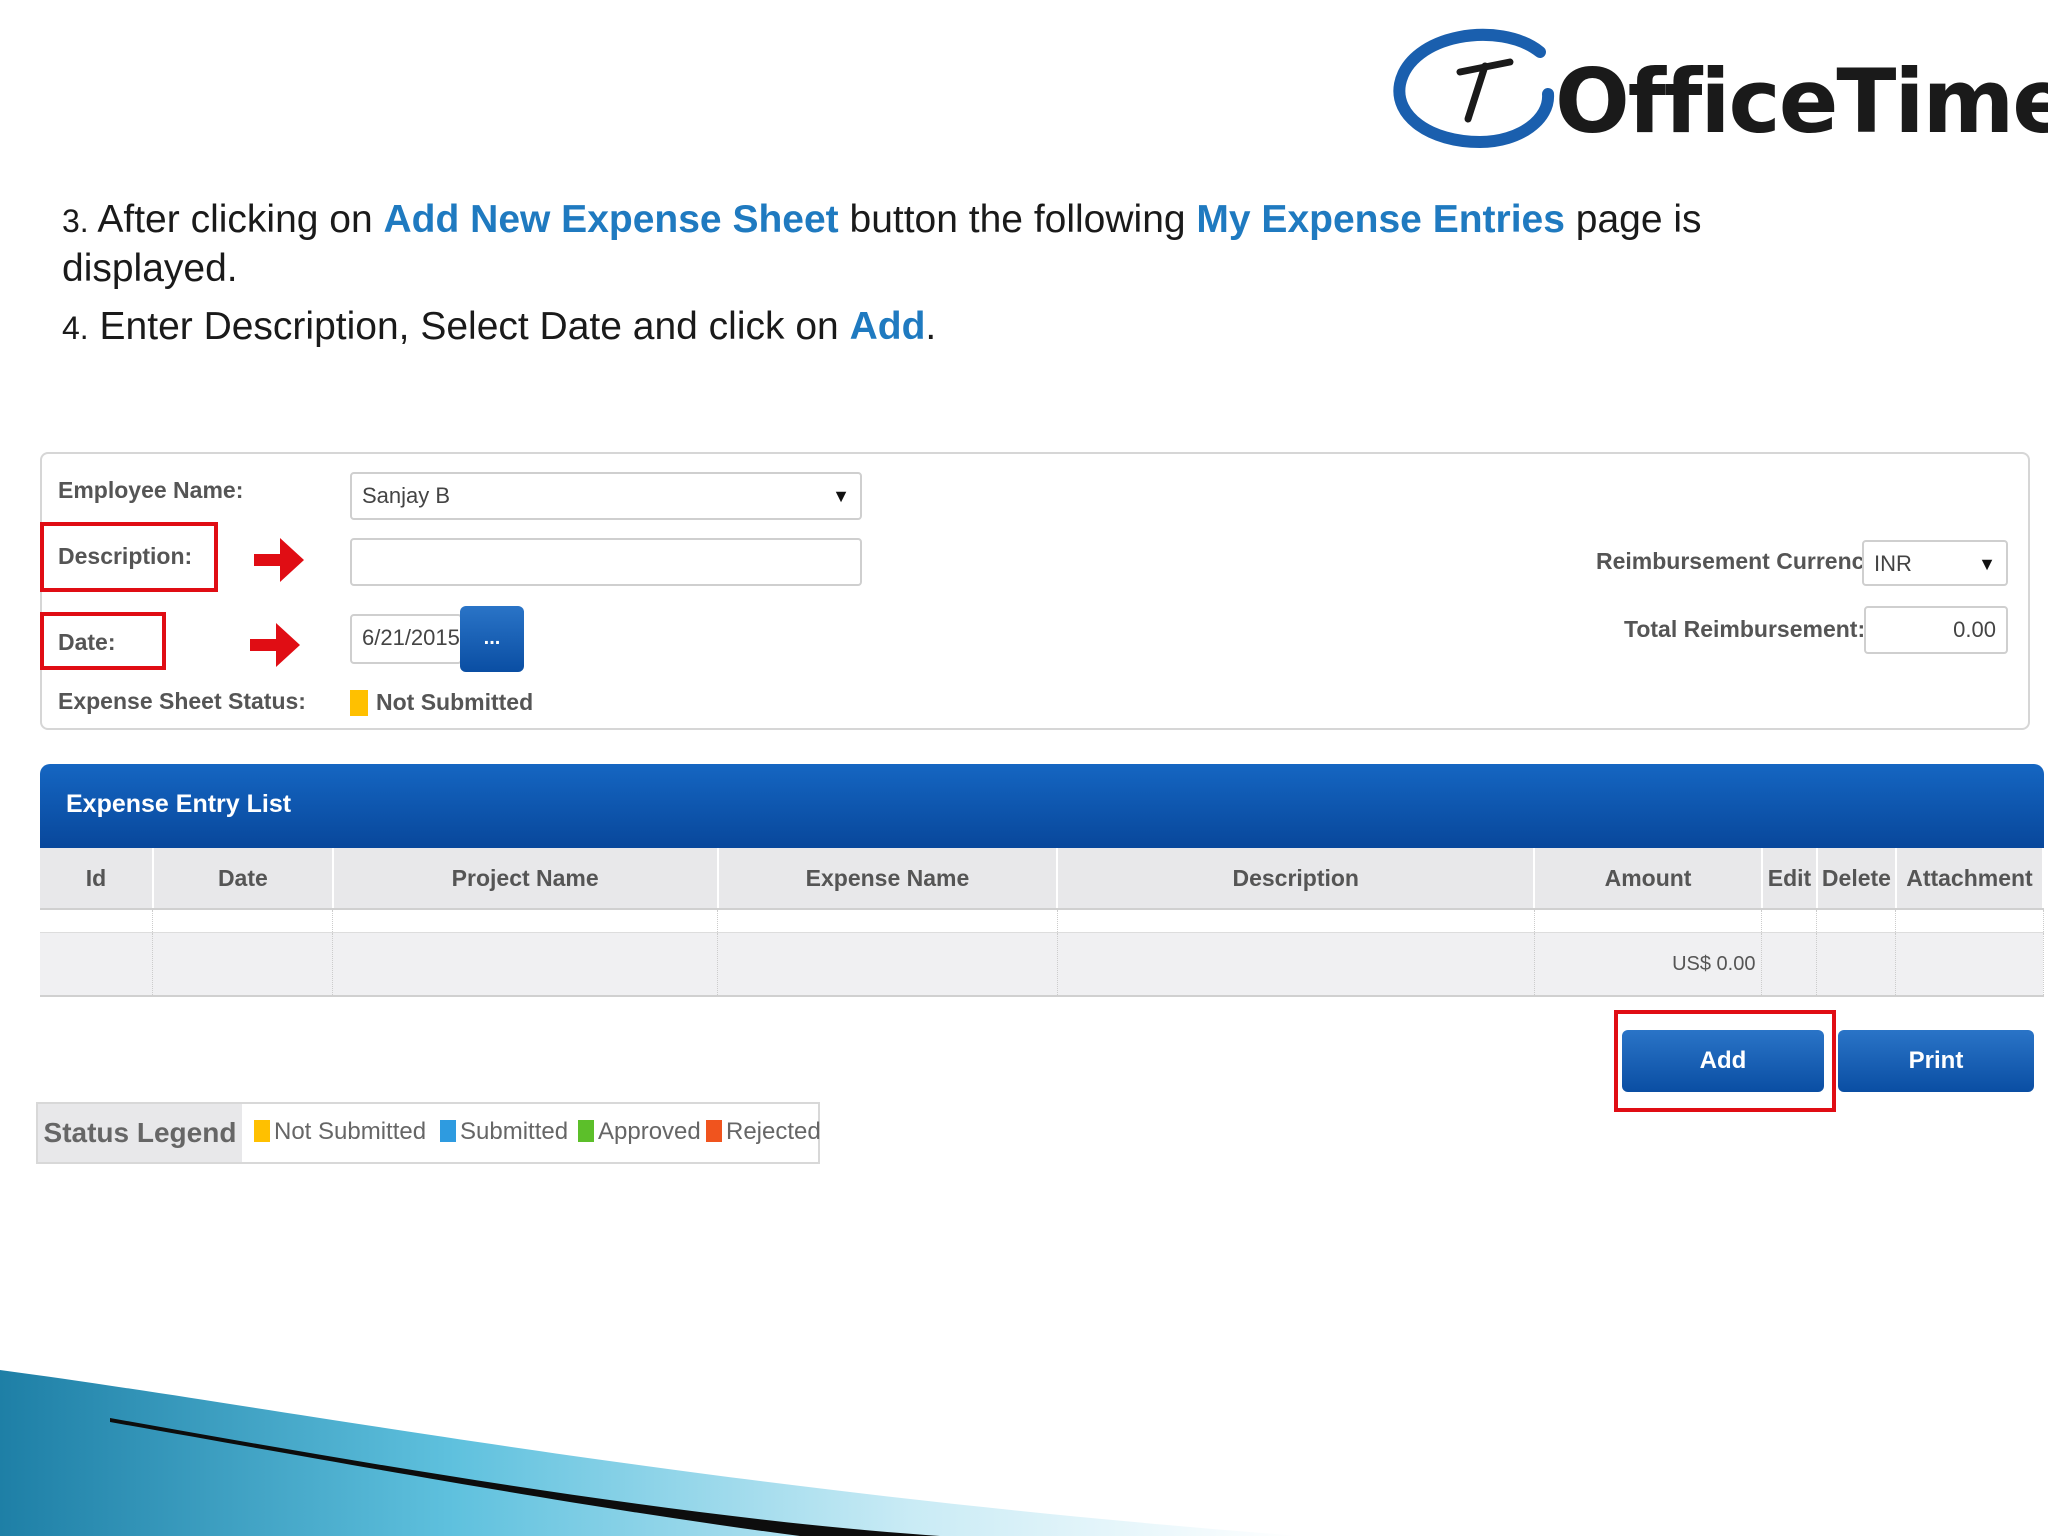 The image size is (2048, 1536). What do you see at coordinates (1296, 879) in the screenshot?
I see `column-header-description: Description` at bounding box center [1296, 879].